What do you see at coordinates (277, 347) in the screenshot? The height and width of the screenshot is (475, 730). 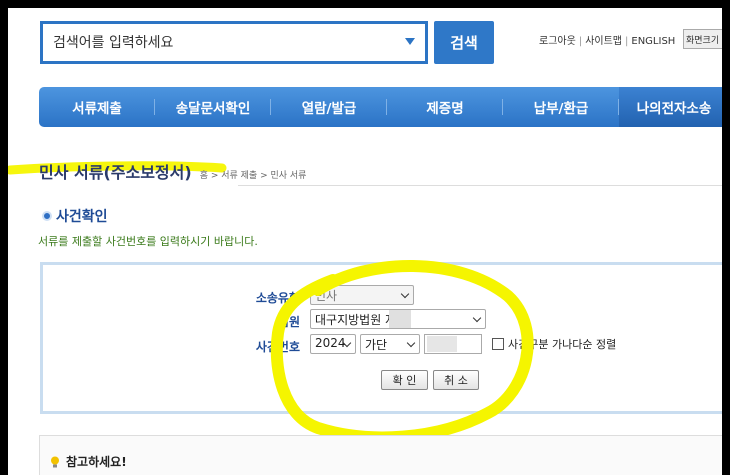 I see `case-number-label: 사건번호` at bounding box center [277, 347].